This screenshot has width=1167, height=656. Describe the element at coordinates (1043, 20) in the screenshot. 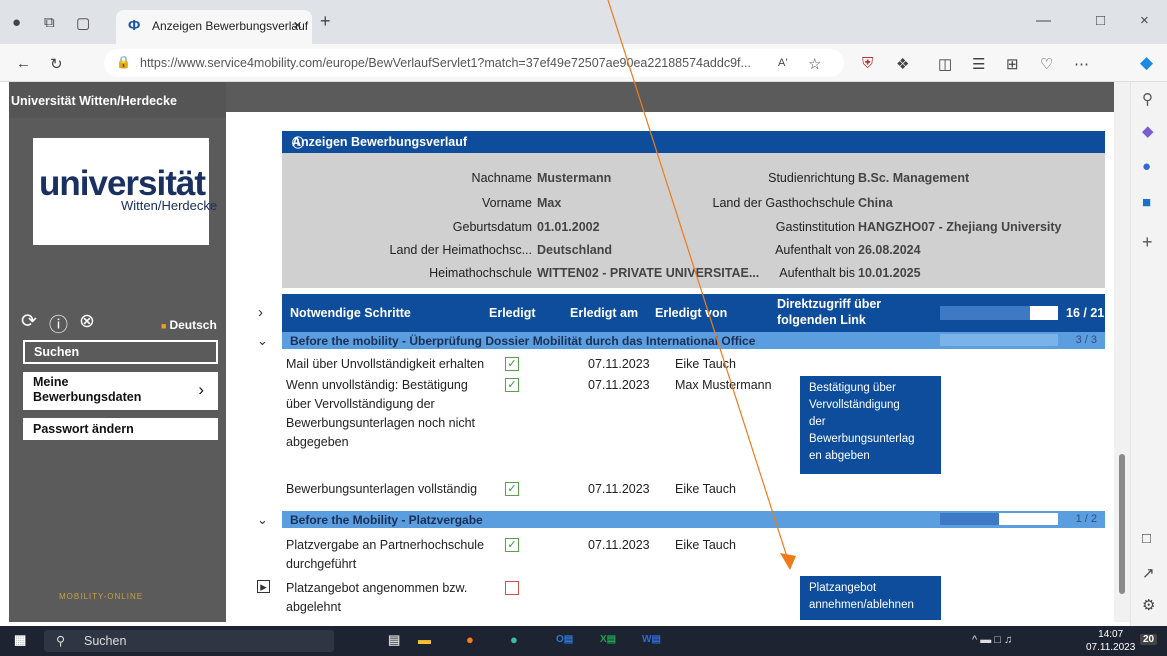

I see `minimize-icon: —` at that location.